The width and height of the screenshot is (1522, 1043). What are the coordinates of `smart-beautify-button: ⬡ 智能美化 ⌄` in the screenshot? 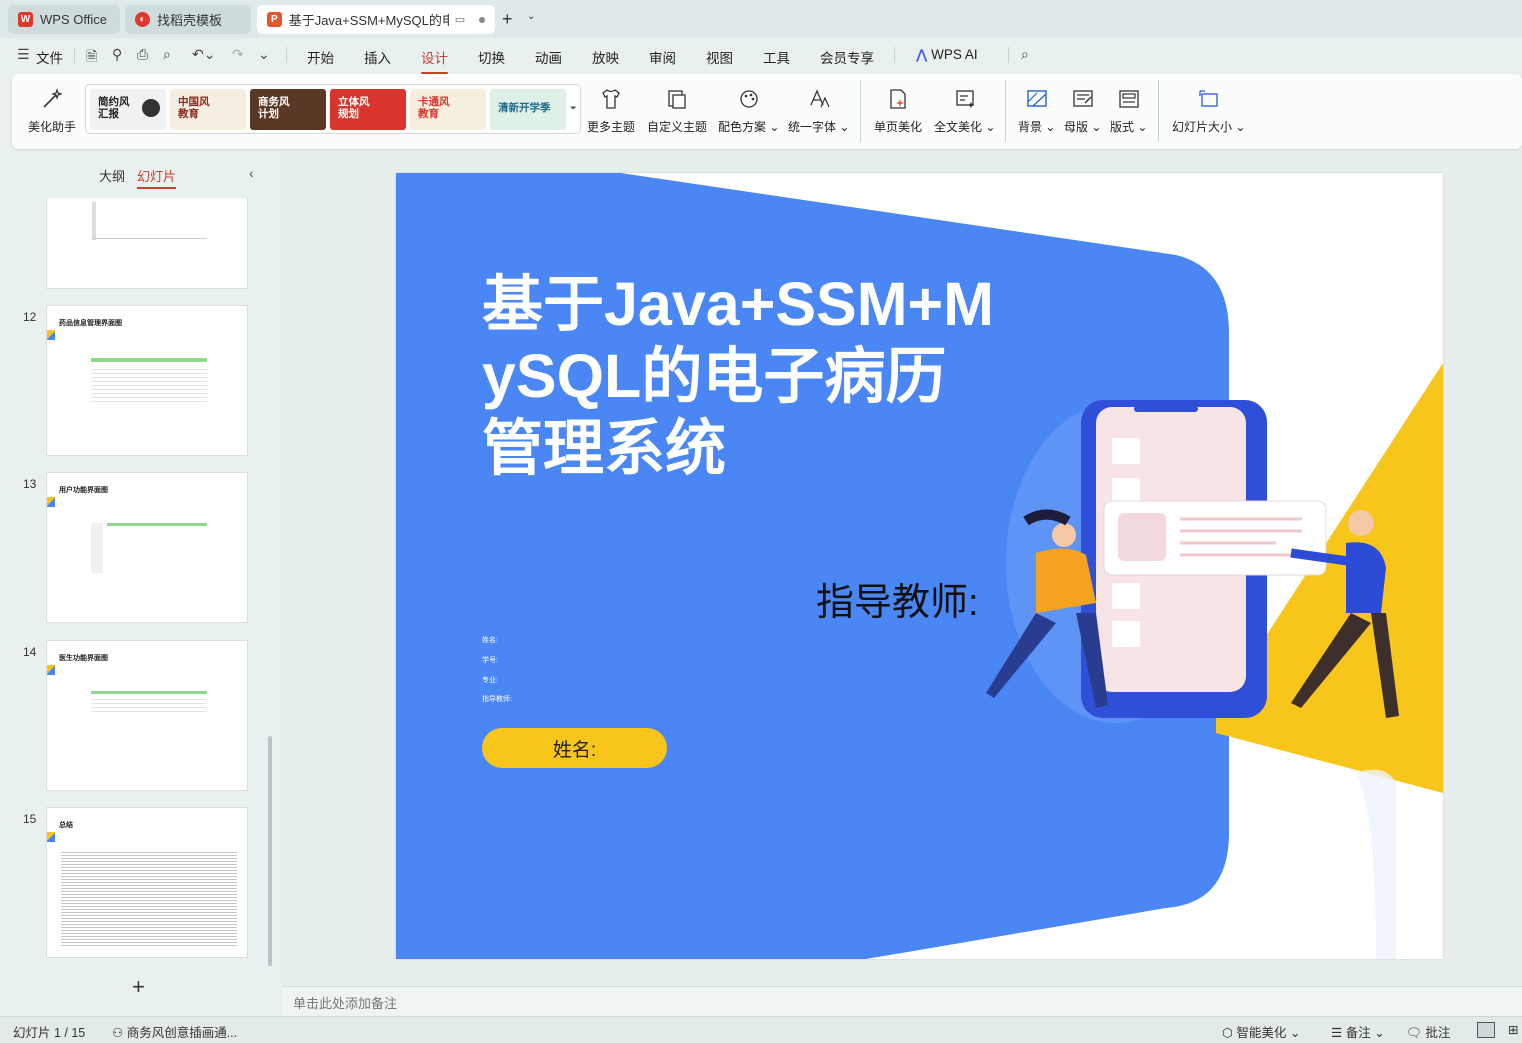 It's located at (1261, 1031).